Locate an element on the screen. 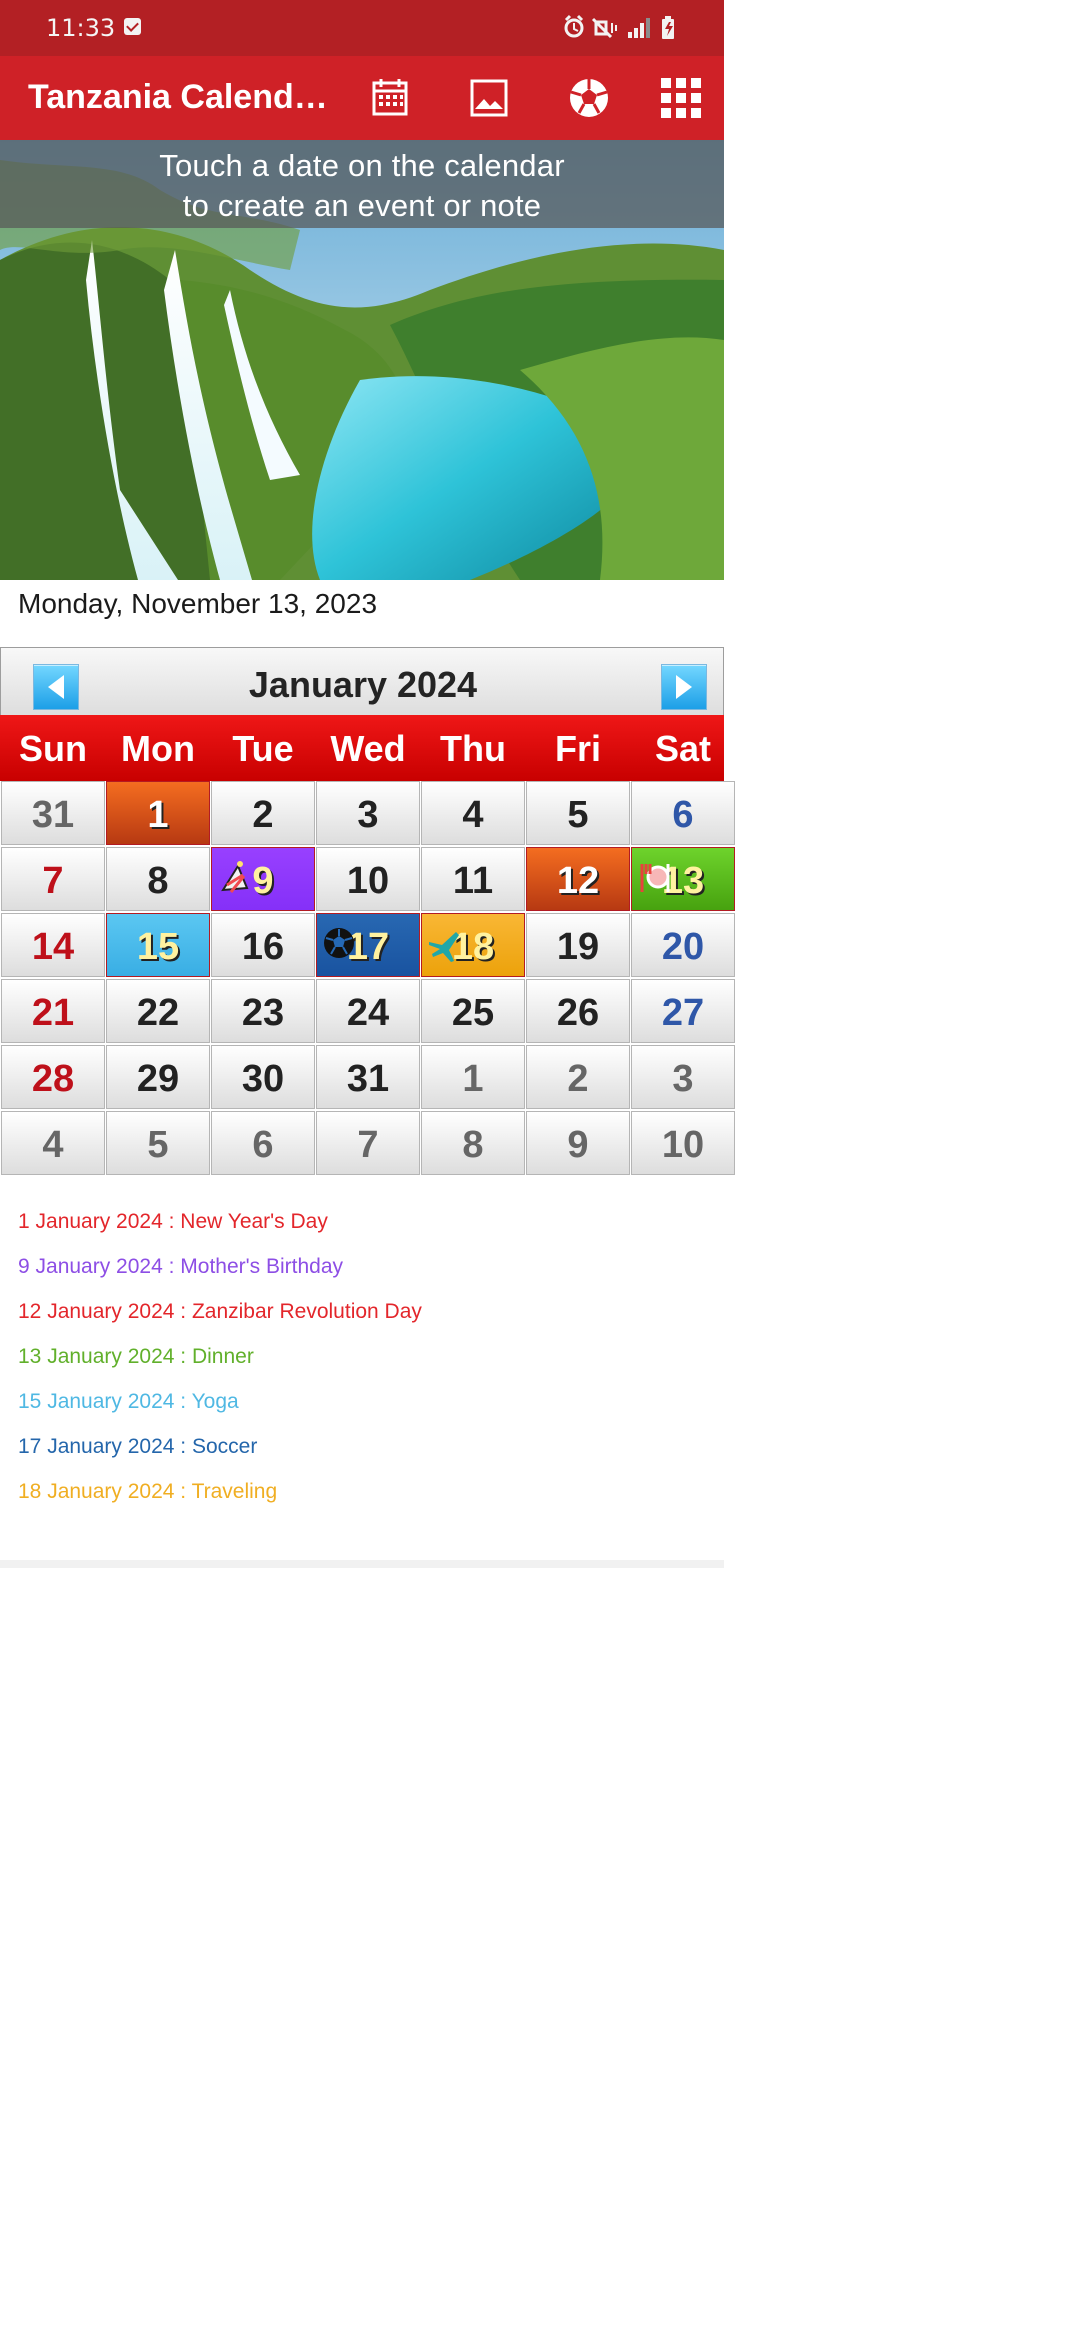 The width and height of the screenshot is (1080, 2340). event-item: 15 January 2024 : Yoga is located at coordinates (128, 1402).